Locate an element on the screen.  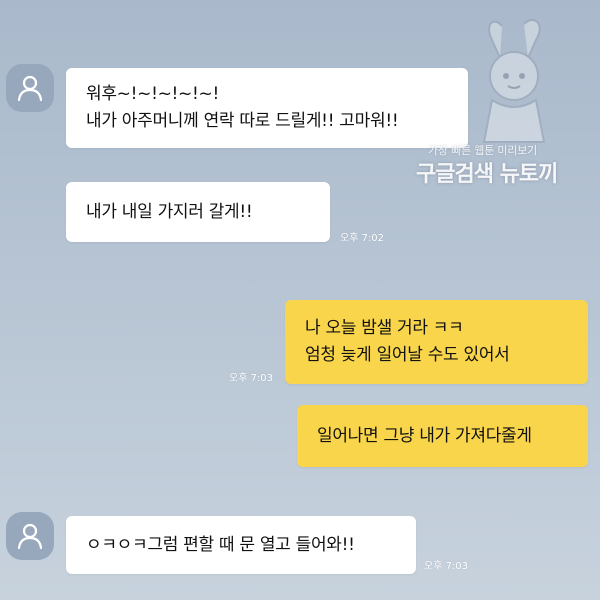
message-text-line: 나 오늘 밤샐 거라 ㅋㅋ is located at coordinates (384, 328).